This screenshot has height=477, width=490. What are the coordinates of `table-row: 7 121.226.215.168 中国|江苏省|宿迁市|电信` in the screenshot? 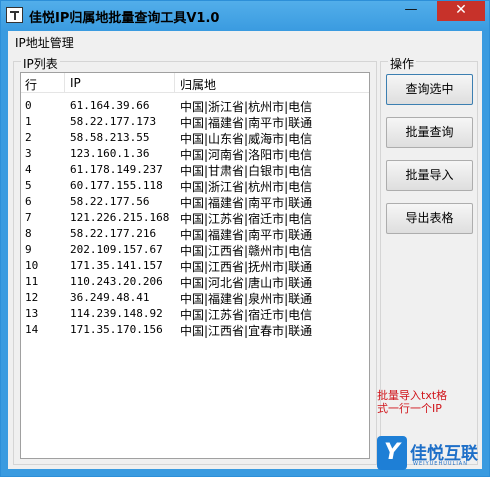 It's located at (195, 218).